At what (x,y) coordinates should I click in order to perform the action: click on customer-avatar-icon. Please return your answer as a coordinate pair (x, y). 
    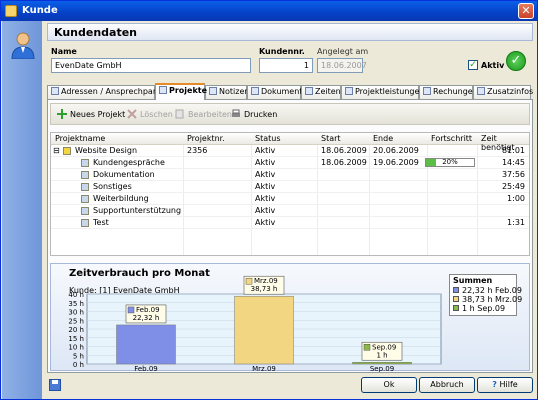
    Looking at the image, I should click on (23, 45).